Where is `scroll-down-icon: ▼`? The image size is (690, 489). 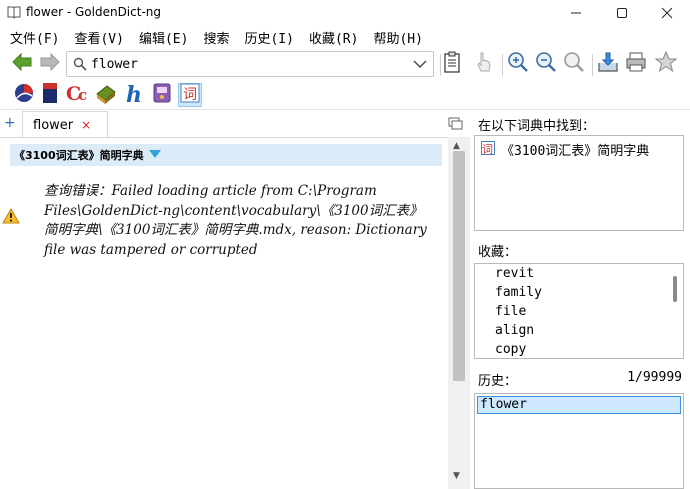
scroll-down-icon: ▼ is located at coordinates (456, 476).